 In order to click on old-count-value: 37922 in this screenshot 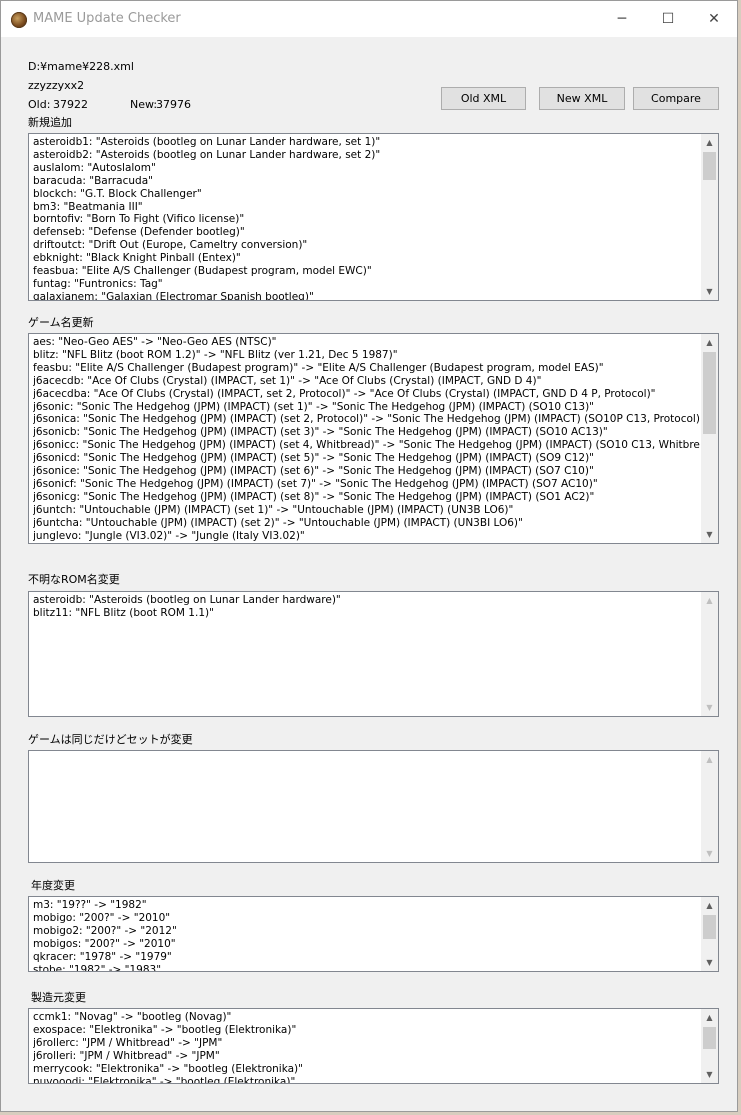, I will do `click(70, 104)`.